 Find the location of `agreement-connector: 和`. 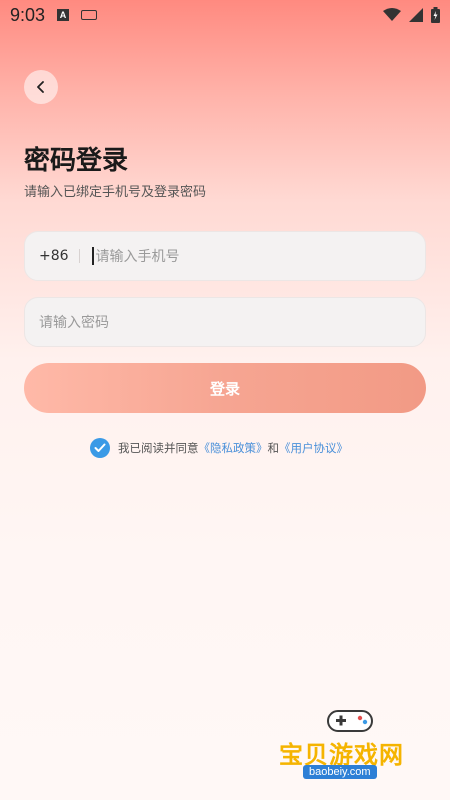

agreement-connector: 和 is located at coordinates (273, 448).